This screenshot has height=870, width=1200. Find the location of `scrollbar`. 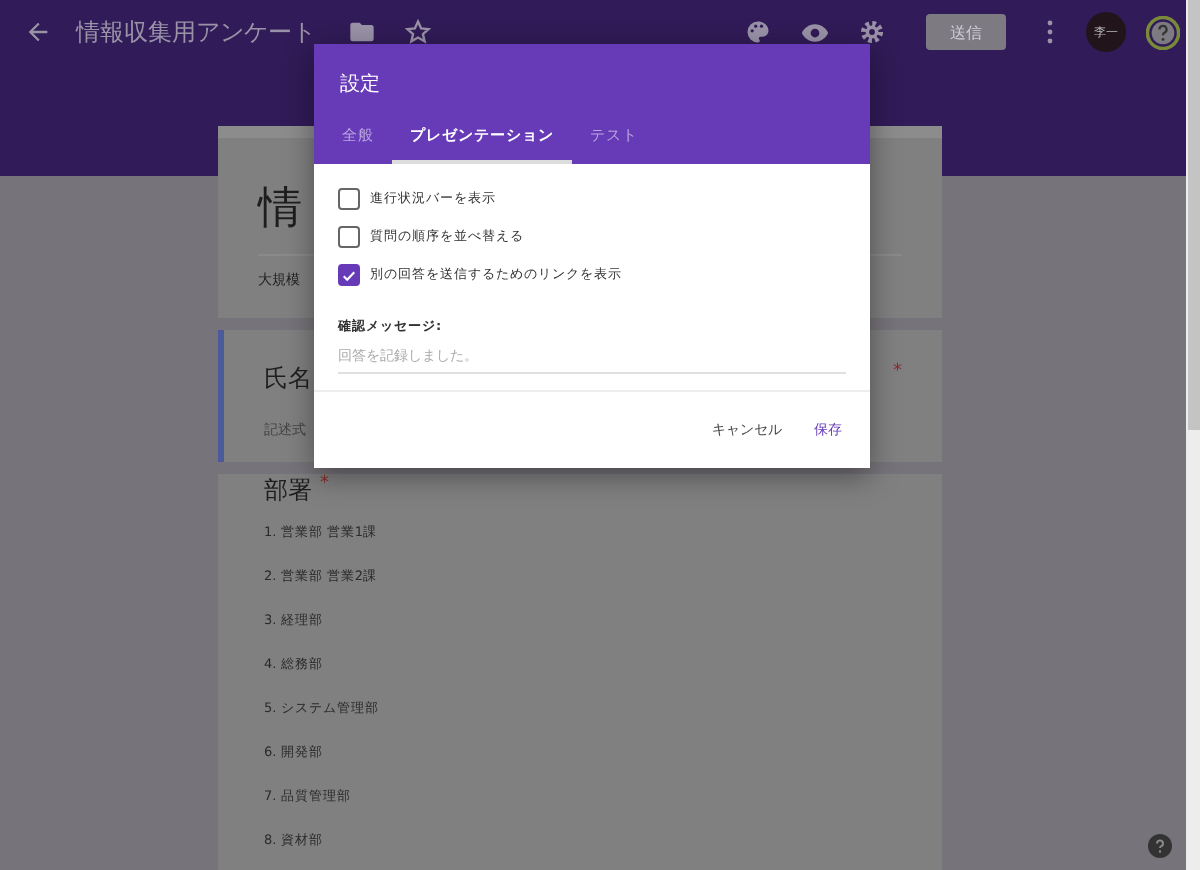

scrollbar is located at coordinates (1193, 435).